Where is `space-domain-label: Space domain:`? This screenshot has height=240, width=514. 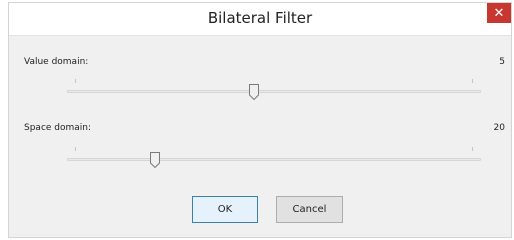
space-domain-label: Space domain: is located at coordinates (58, 128).